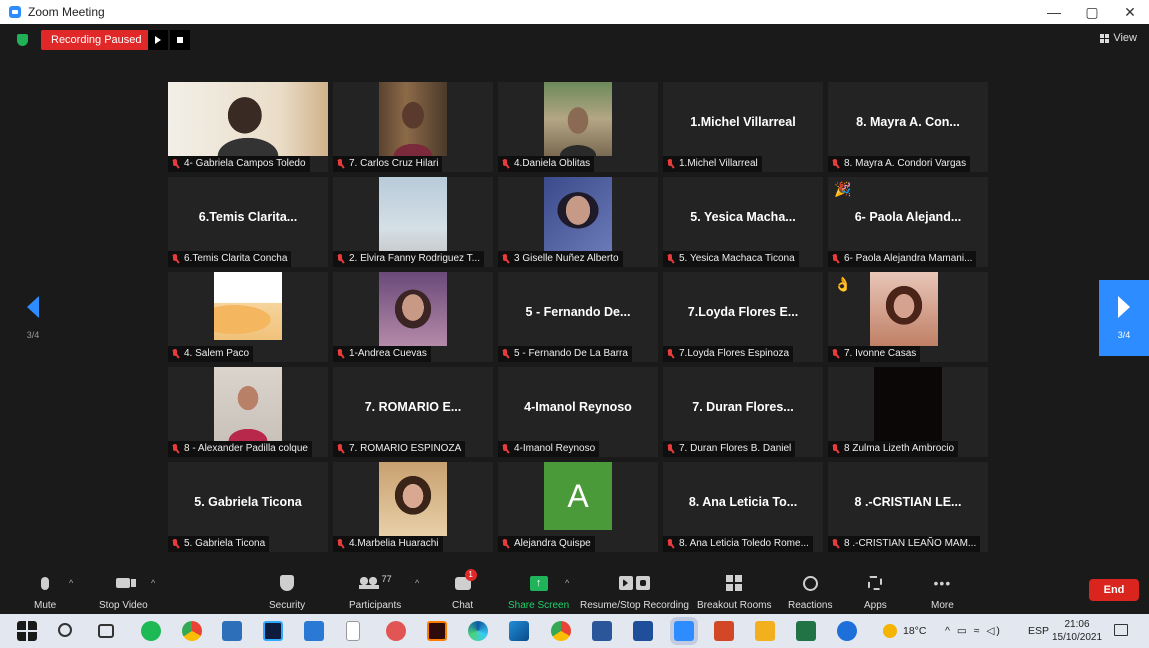 Image resolution: width=1149 pixels, height=648 pixels. Describe the element at coordinates (1092, 12) in the screenshot. I see `maximize-button: ▢` at that location.